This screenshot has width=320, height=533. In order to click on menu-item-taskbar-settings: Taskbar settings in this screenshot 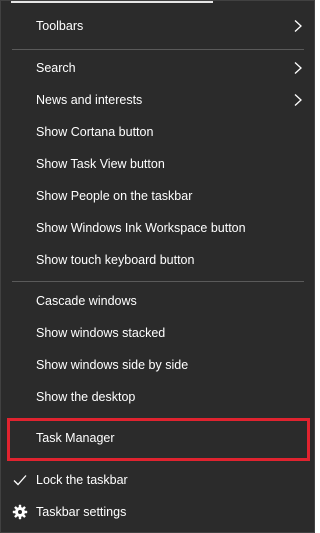, I will do `click(157, 512)`.